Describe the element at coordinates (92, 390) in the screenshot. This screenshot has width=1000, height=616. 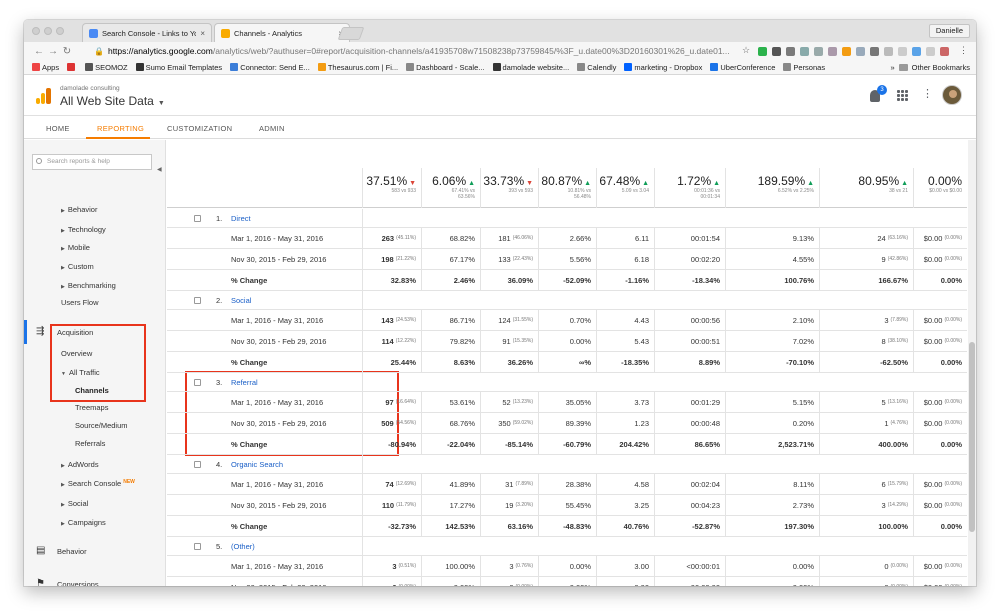
I see `sidebar-item-channels: Channels` at that location.